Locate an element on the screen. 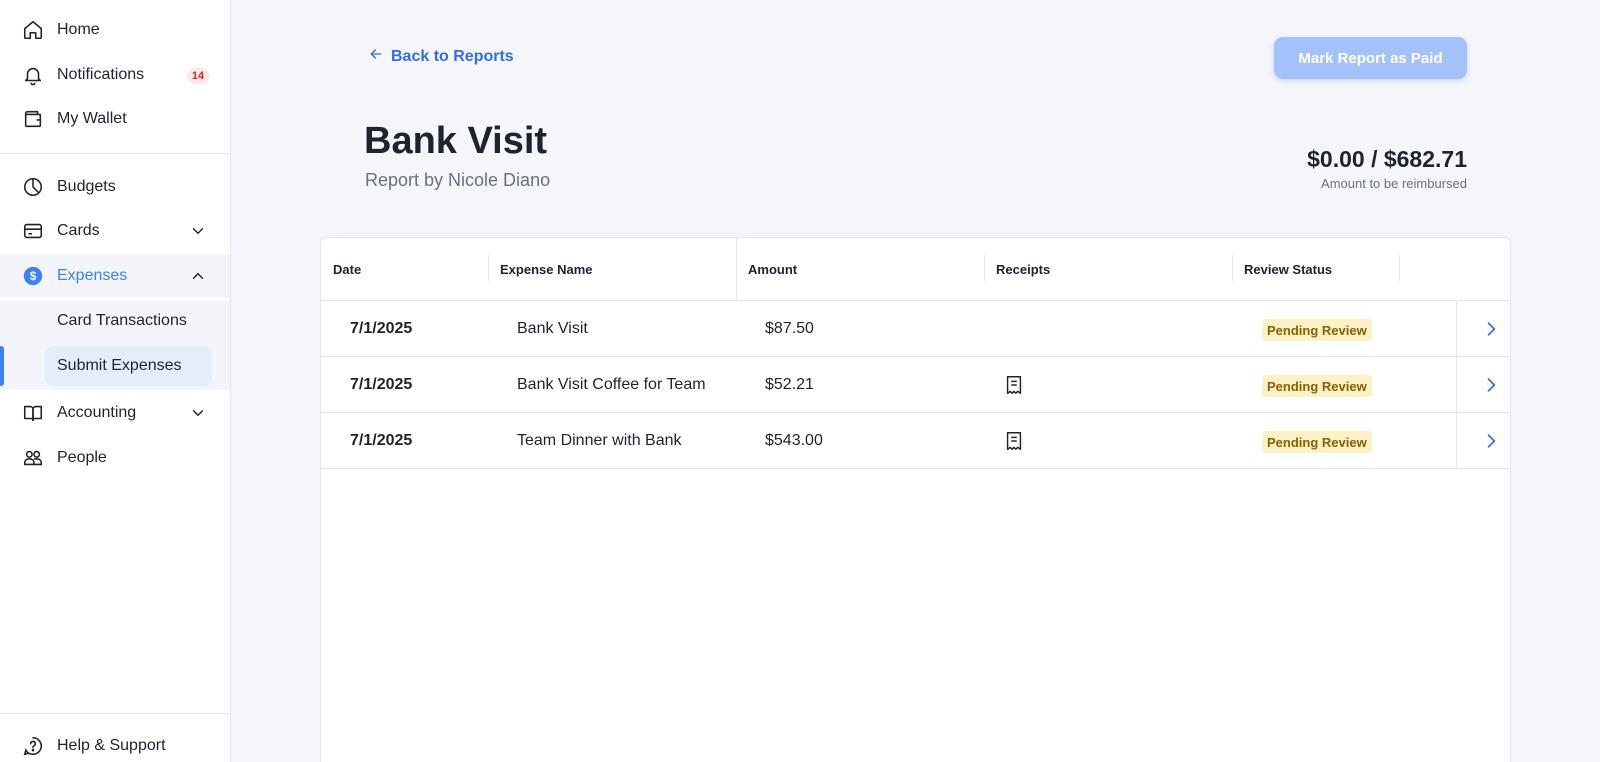 Image resolution: width=1600 pixels, height=762 pixels. sidebar-subitem-card-transactions: Card Transactions is located at coordinates (128, 321).